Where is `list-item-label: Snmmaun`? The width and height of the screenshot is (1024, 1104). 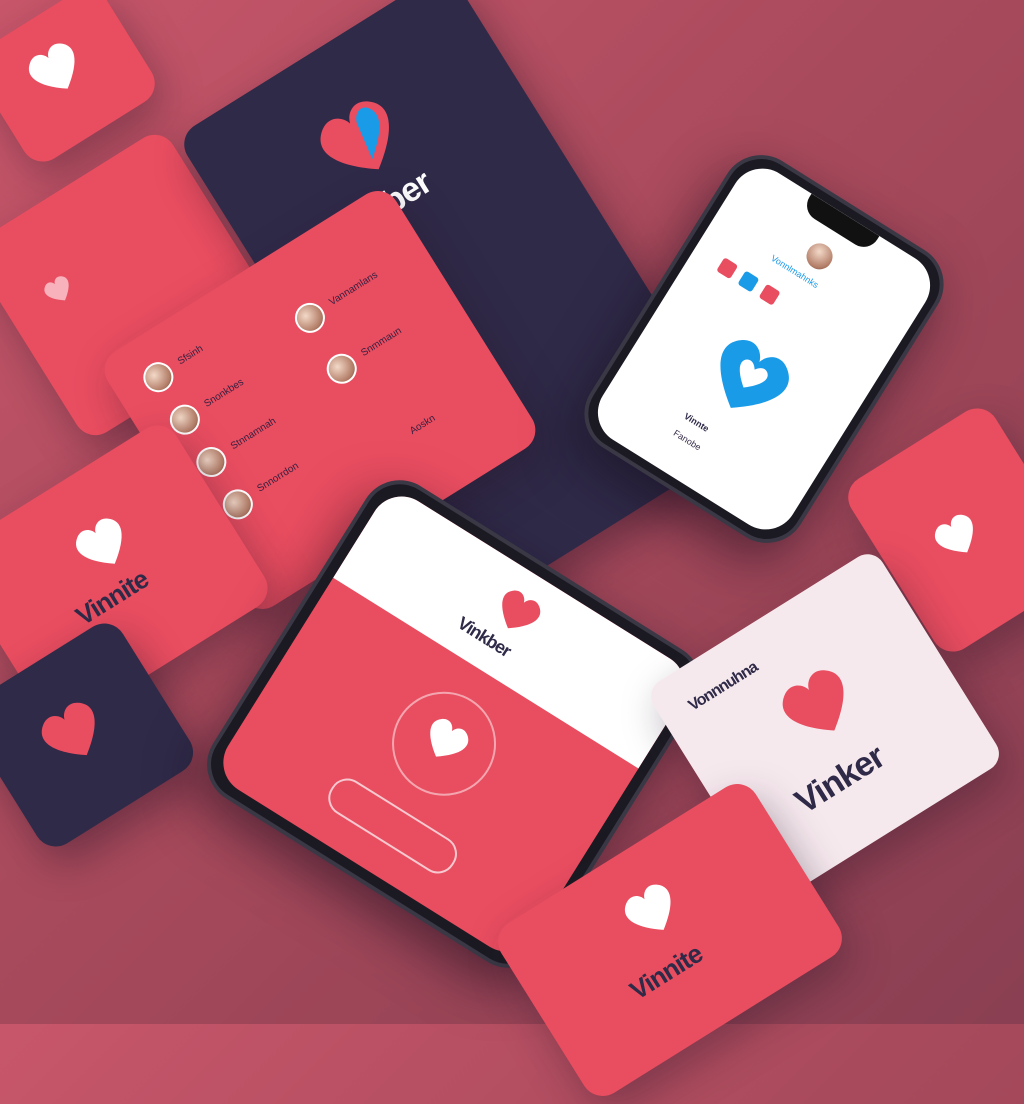
list-item-label: Snmmaun is located at coordinates (381, 342).